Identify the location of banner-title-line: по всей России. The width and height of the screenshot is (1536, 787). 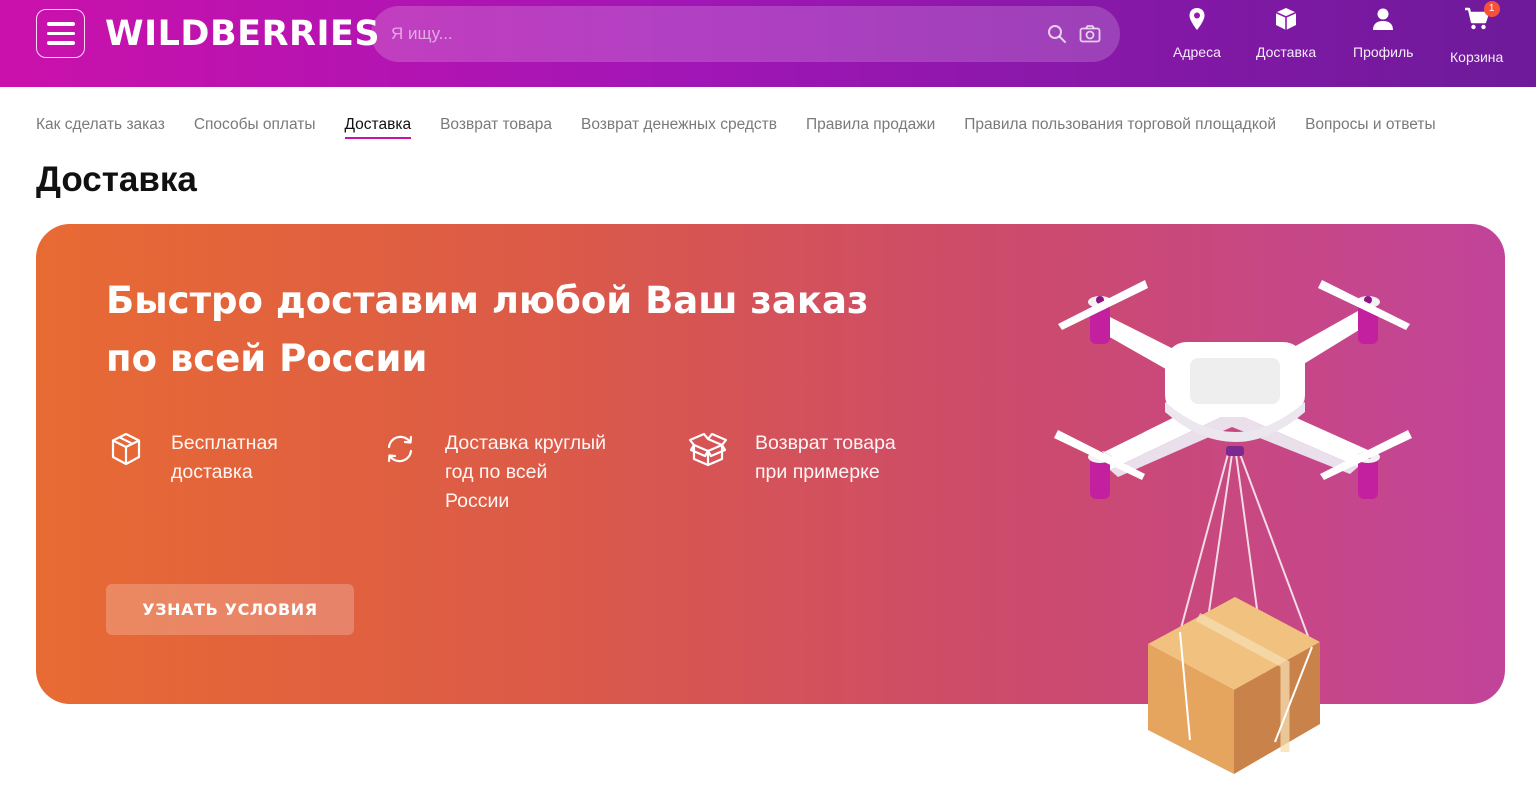
(267, 358).